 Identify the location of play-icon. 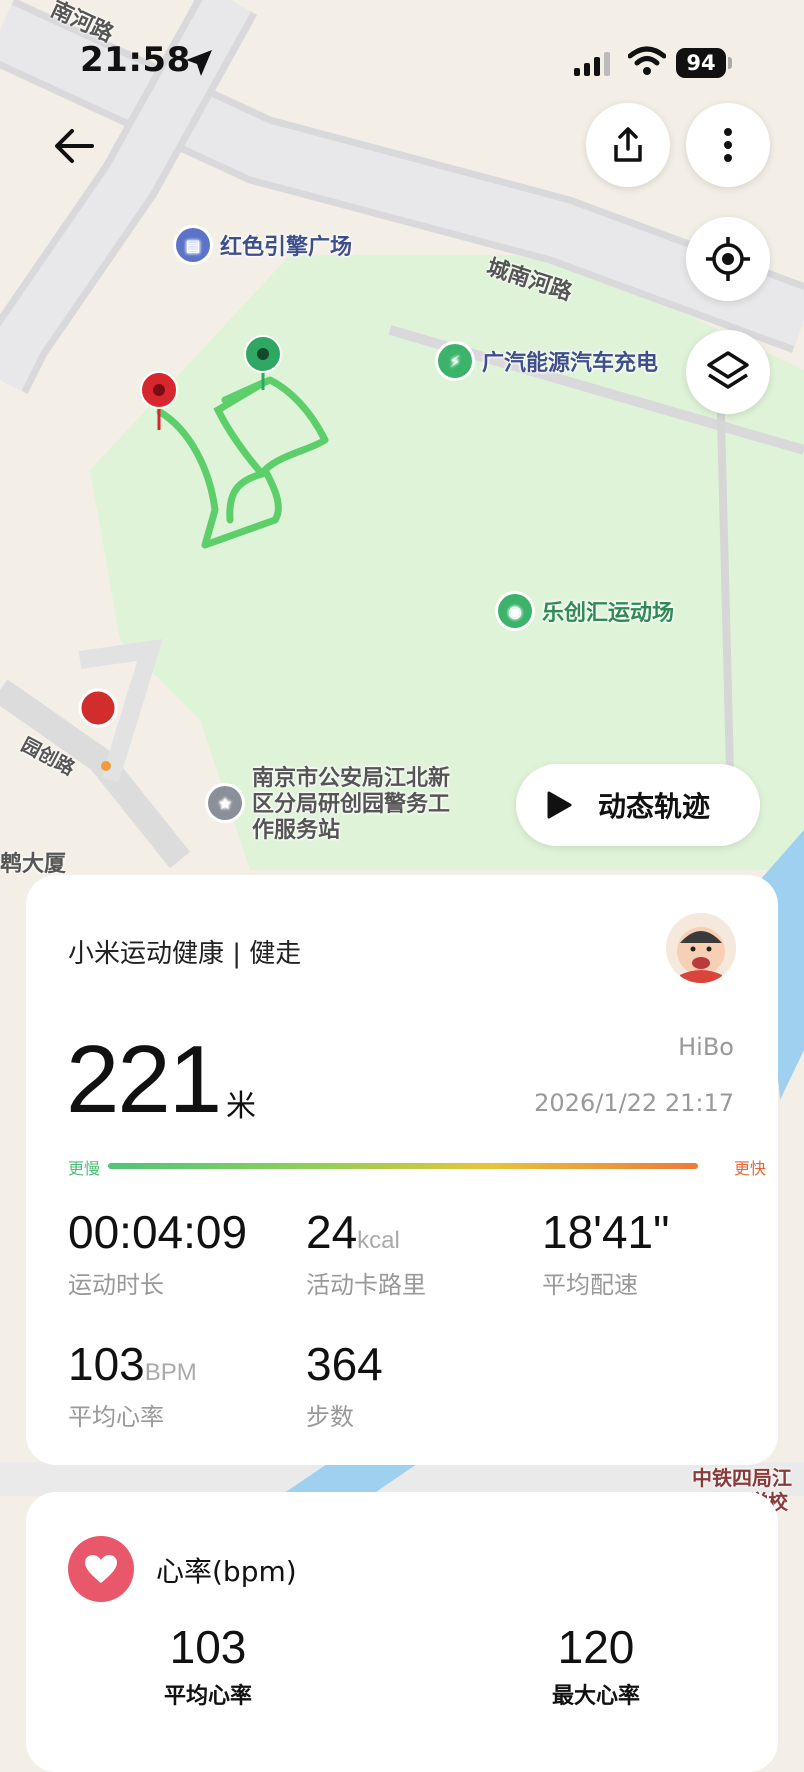
(559, 805).